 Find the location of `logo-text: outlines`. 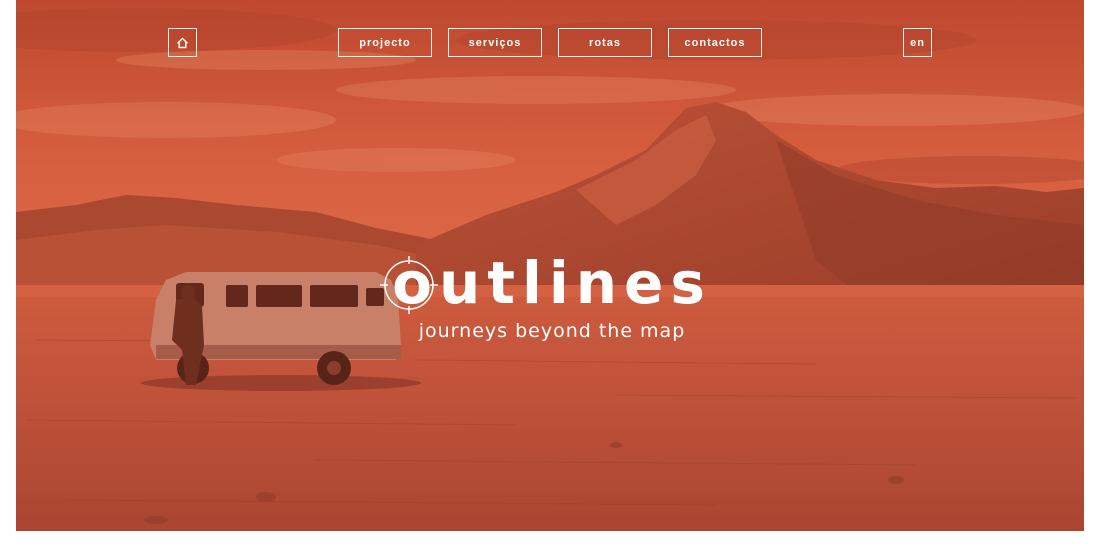

logo-text: outlines is located at coordinates (552, 283).